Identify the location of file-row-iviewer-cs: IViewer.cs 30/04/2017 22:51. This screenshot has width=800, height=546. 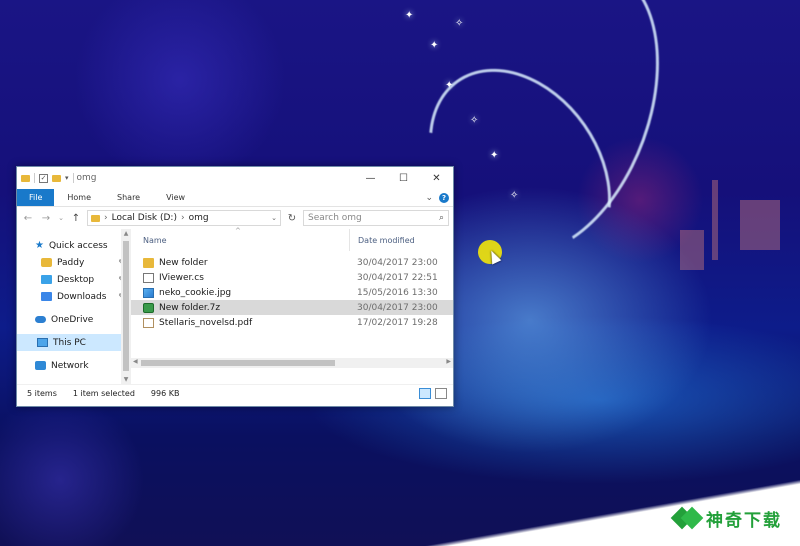
(292, 277).